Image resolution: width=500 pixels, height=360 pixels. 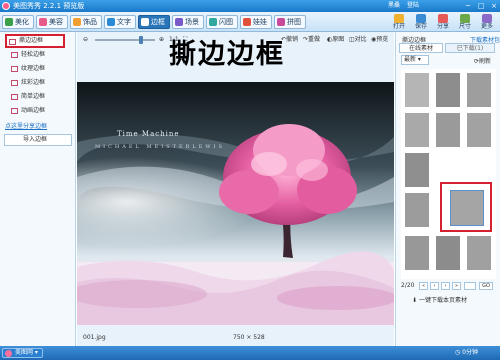 What do you see at coordinates (222, 22) in the screenshot?
I see `tab-flash: 闪图` at bounding box center [222, 22].